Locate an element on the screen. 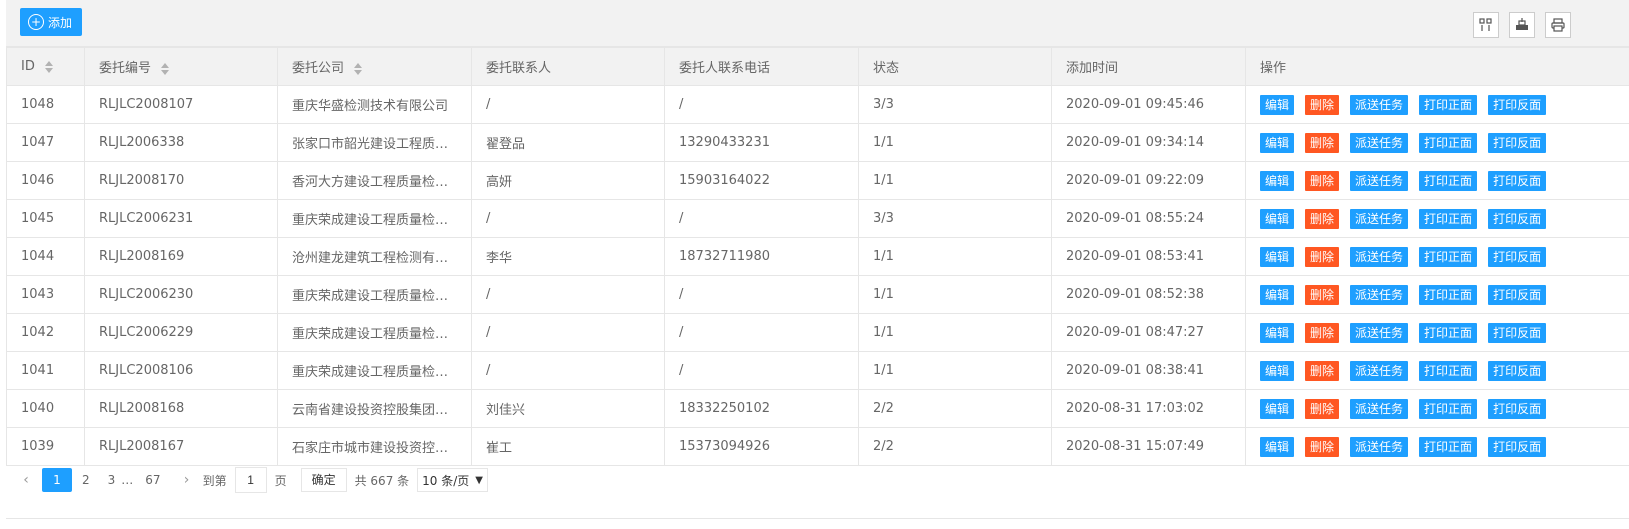 The width and height of the screenshot is (1629, 529). page-size-select: 10 条/页 ▼ is located at coordinates (452, 480).